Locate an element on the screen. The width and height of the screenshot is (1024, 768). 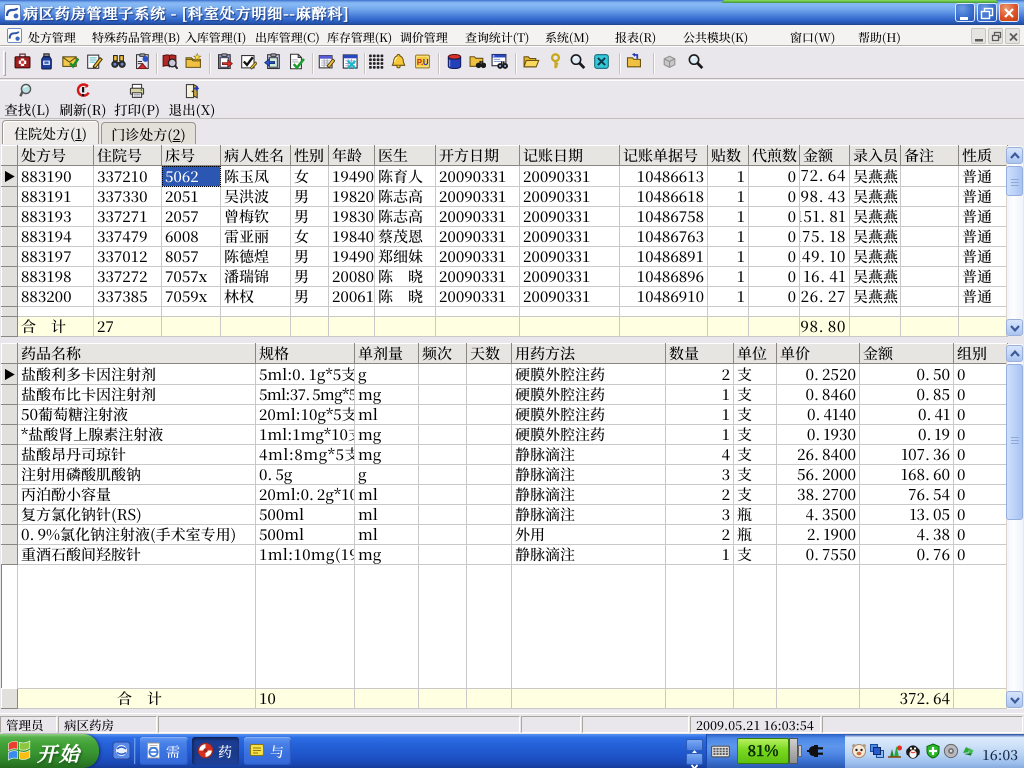
svg-text: U is located at coordinates (426, 62).